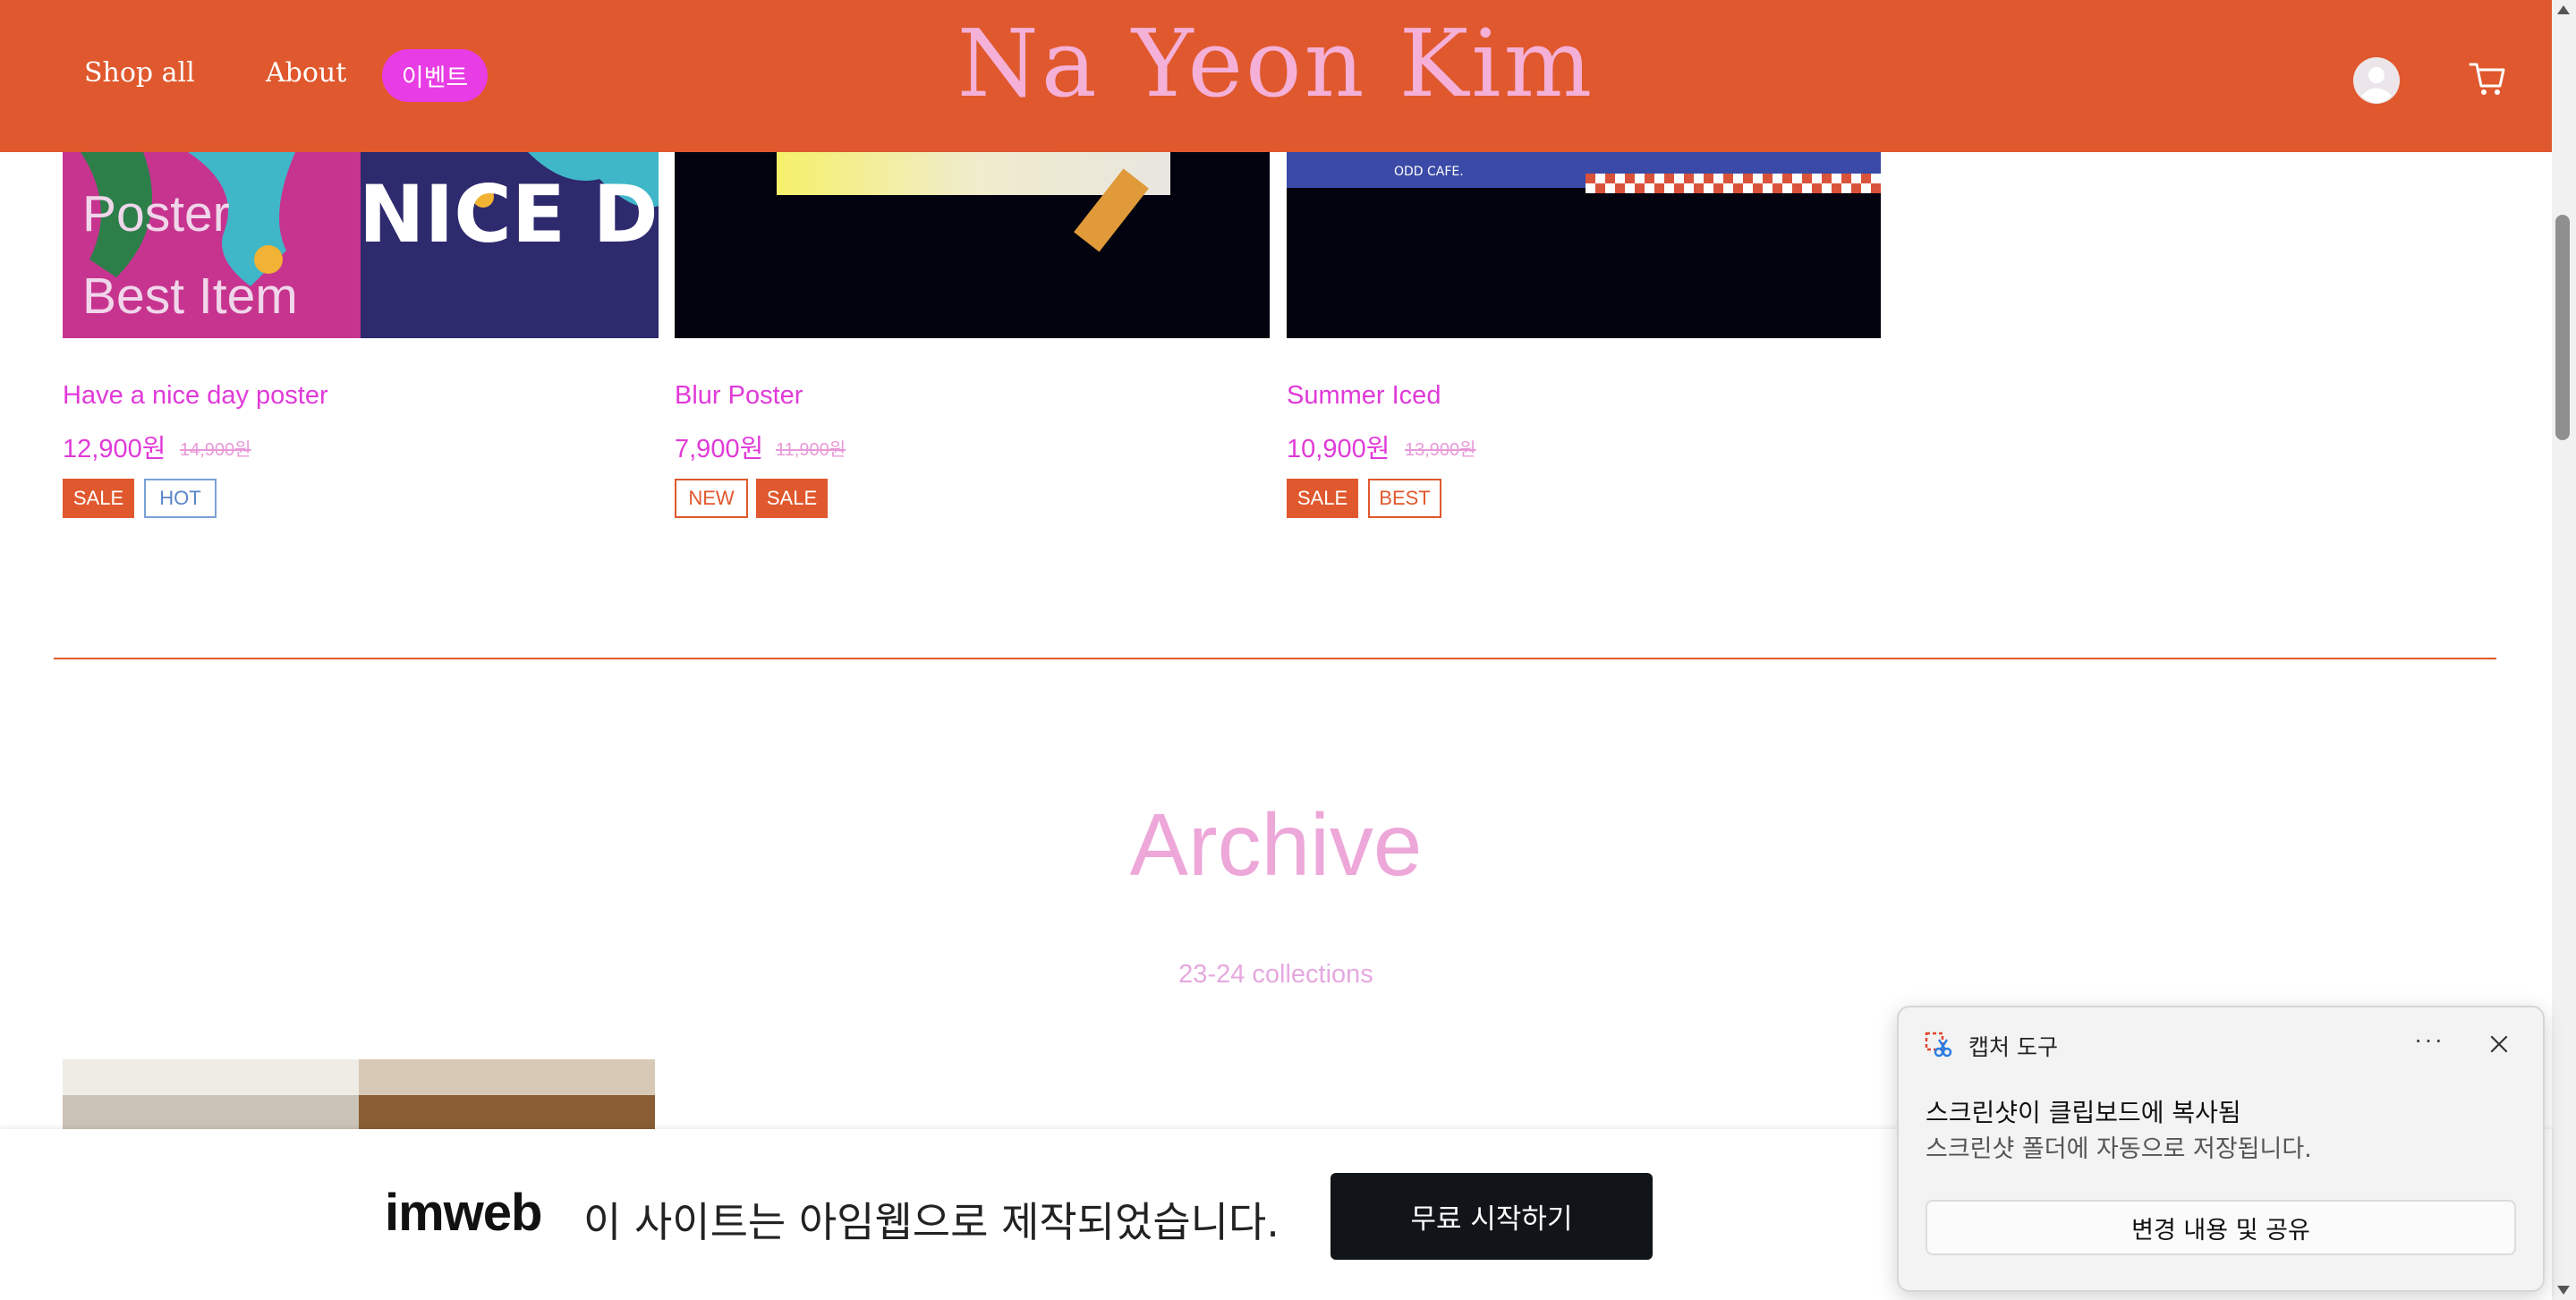 The height and width of the screenshot is (1300, 2576). What do you see at coordinates (1429, 172) in the screenshot?
I see `cafe-art-text: ODD CAFE.` at bounding box center [1429, 172].